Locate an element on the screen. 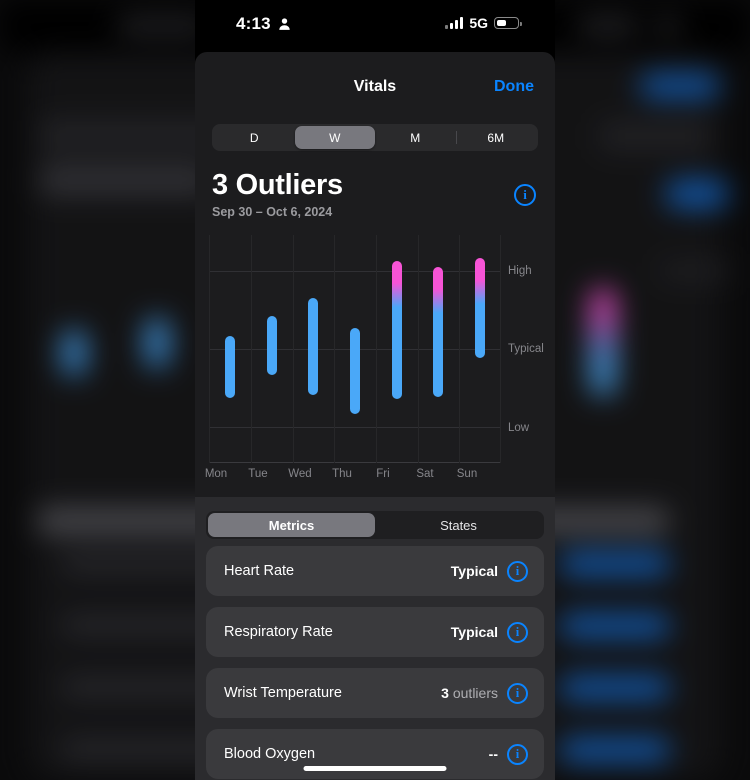 Image resolution: width=750 pixels, height=780 pixels. chart-bar-fri is located at coordinates (397, 330).